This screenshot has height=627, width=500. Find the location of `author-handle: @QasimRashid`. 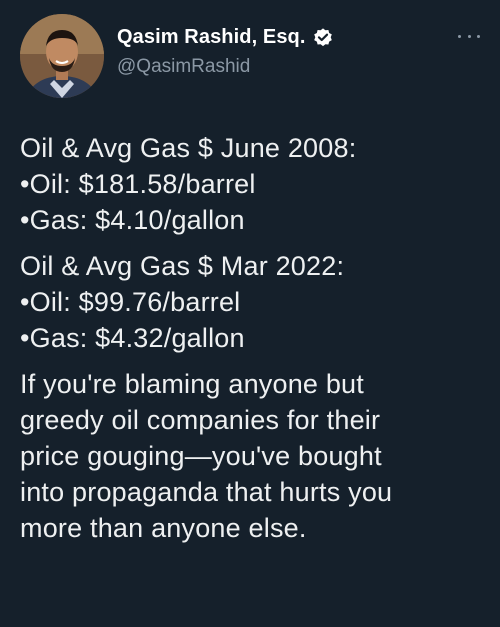

author-handle: @QasimRashid is located at coordinates (183, 67).